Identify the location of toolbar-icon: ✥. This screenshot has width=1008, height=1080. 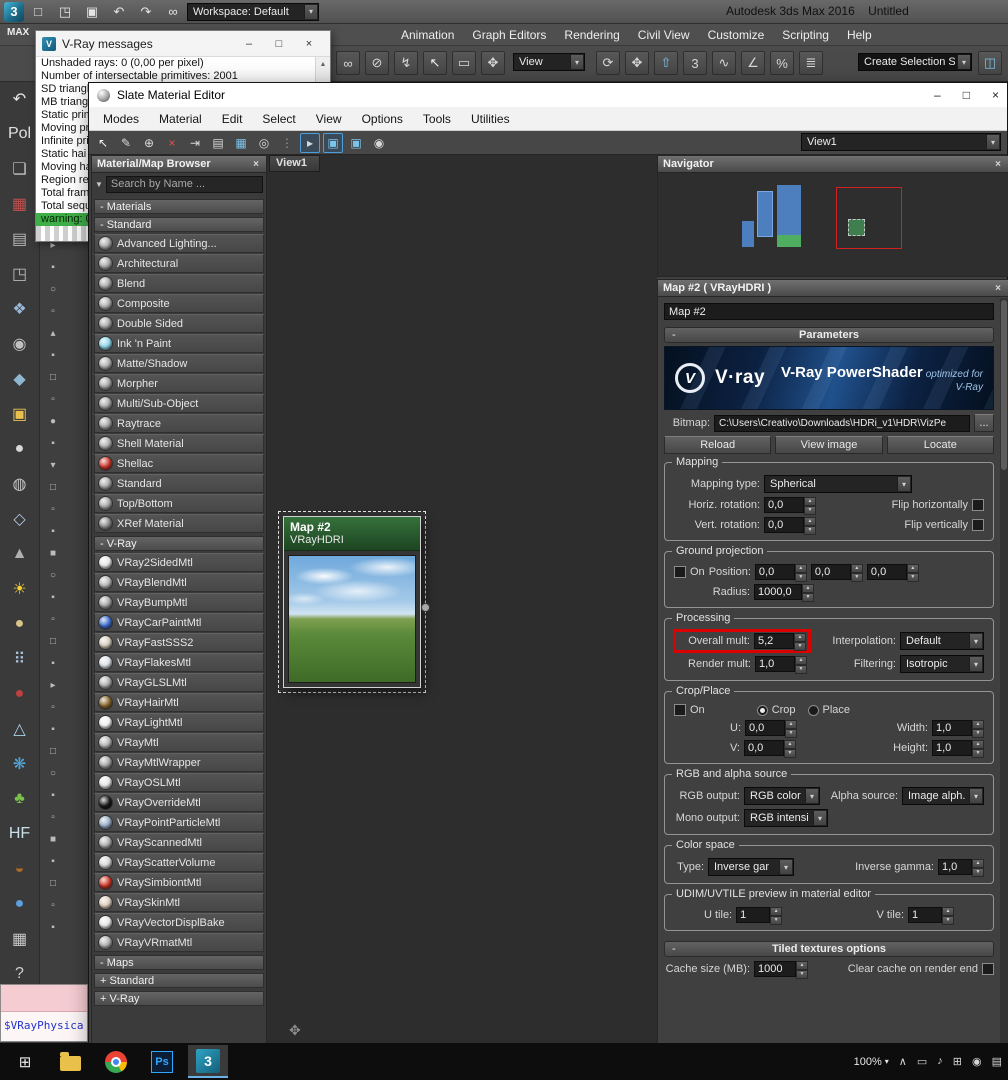
(493, 63).